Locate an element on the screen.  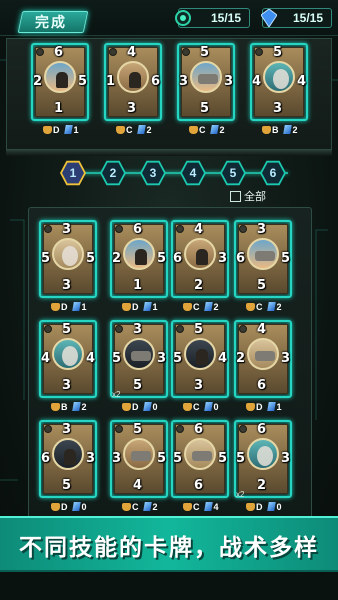
card-meta: D0 is located at coordinates (69, 507).